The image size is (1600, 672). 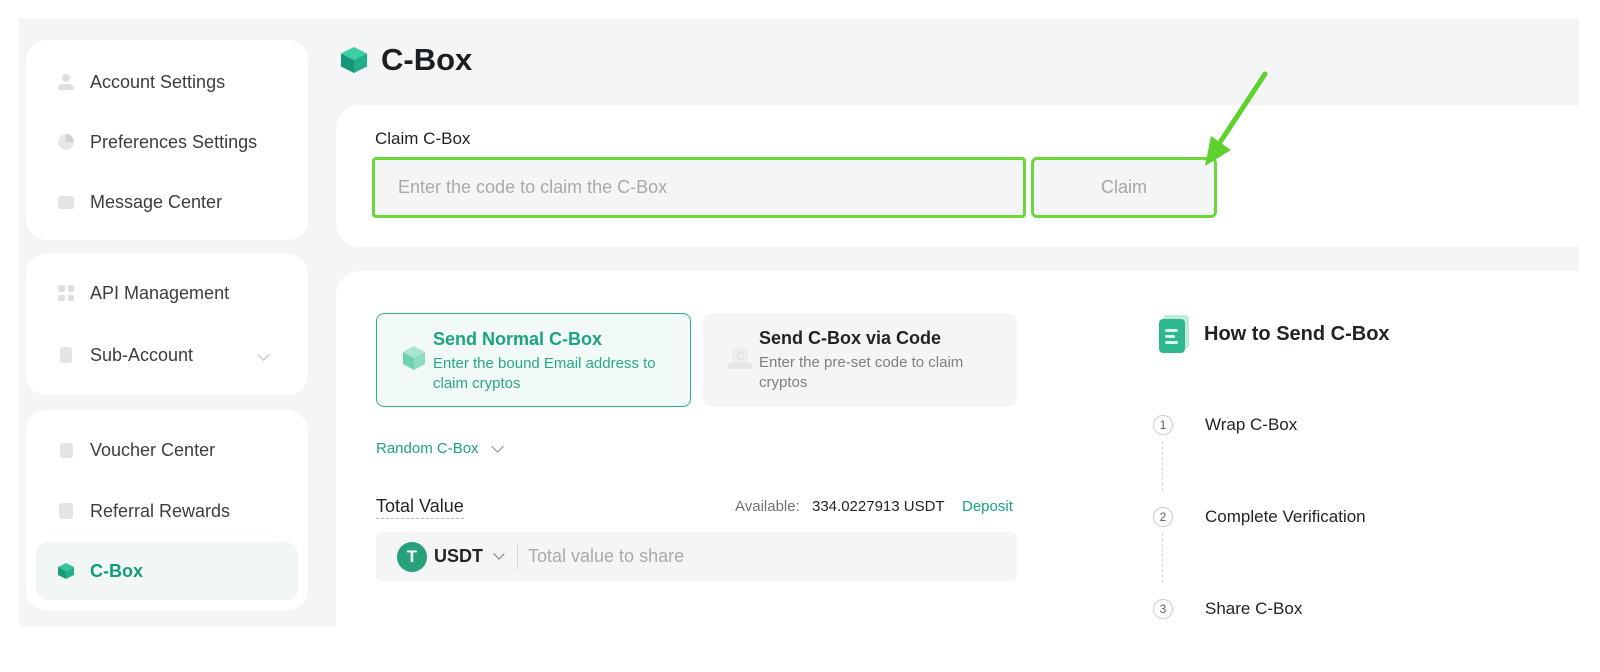 What do you see at coordinates (1285, 516) in the screenshot?
I see `step-label: Complete Verification` at bounding box center [1285, 516].